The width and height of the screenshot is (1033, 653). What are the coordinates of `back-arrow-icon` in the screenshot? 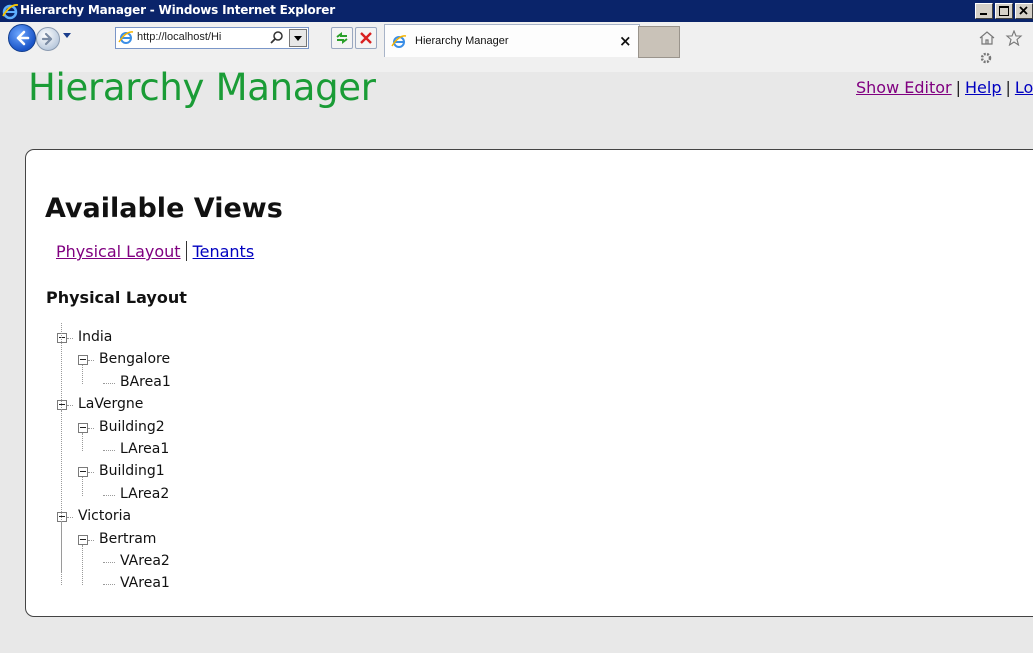 It's located at (23, 38).